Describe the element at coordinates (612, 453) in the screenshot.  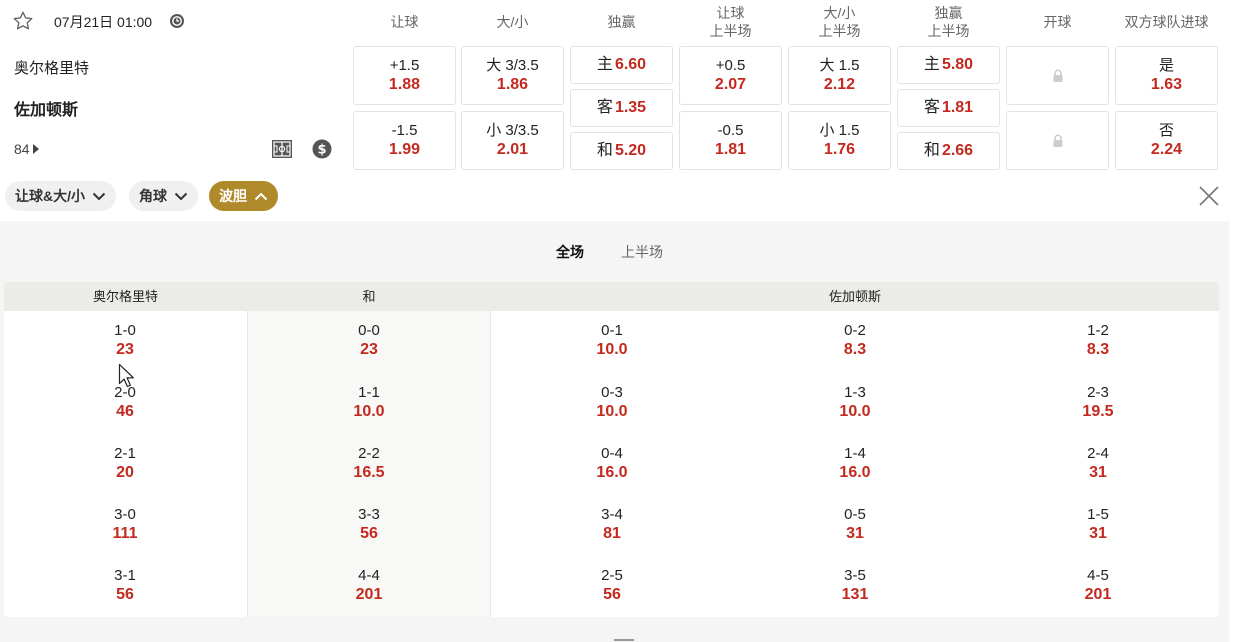
I see `score-label: 0-4` at that location.